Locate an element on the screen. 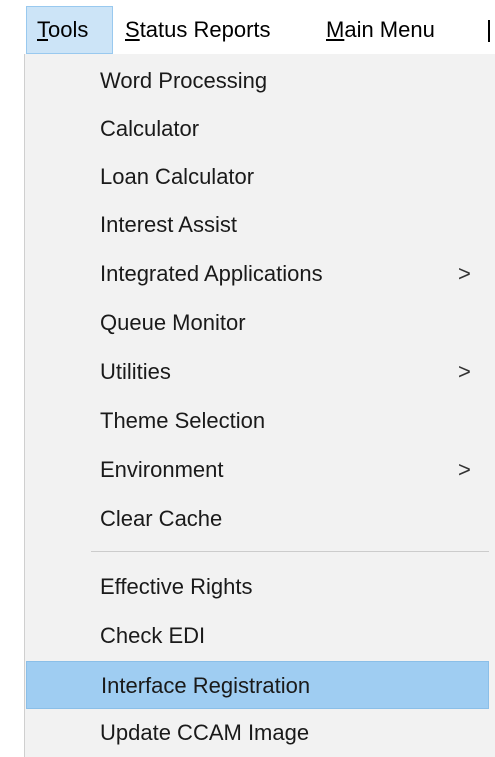 This screenshot has height=757, width=495. menu-tools: Tools is located at coordinates (69, 30).